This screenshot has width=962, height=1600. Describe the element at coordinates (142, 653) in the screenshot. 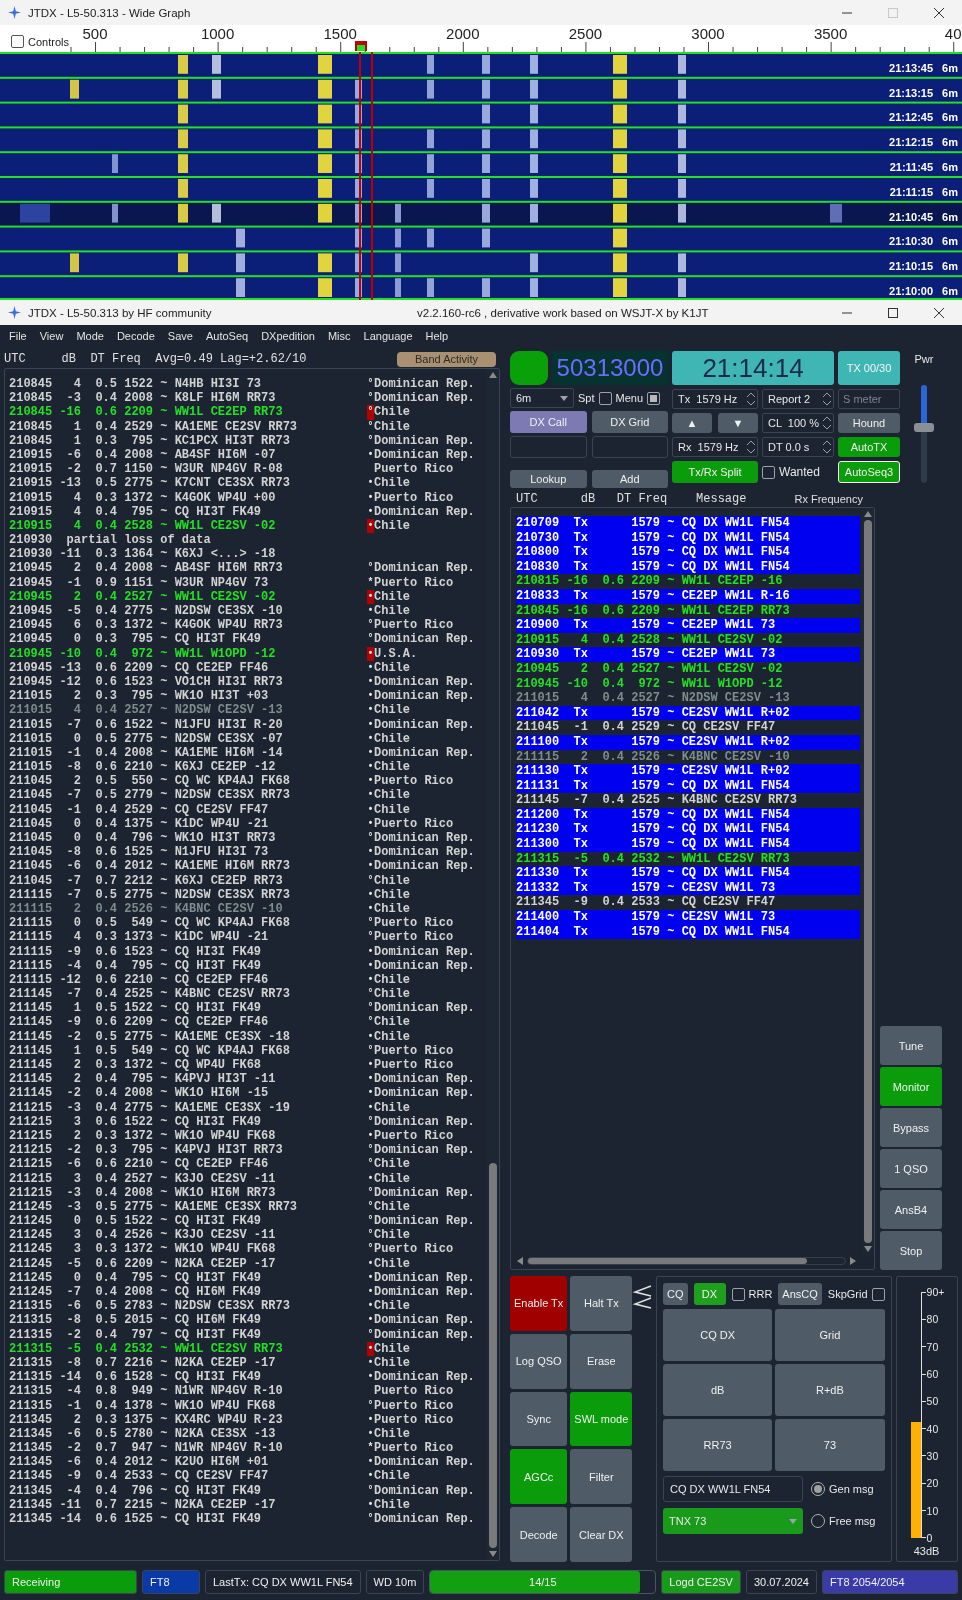

I see `decode-line: 210945 -10 0.4 972 ~ WW1L W1OPD -12` at that location.